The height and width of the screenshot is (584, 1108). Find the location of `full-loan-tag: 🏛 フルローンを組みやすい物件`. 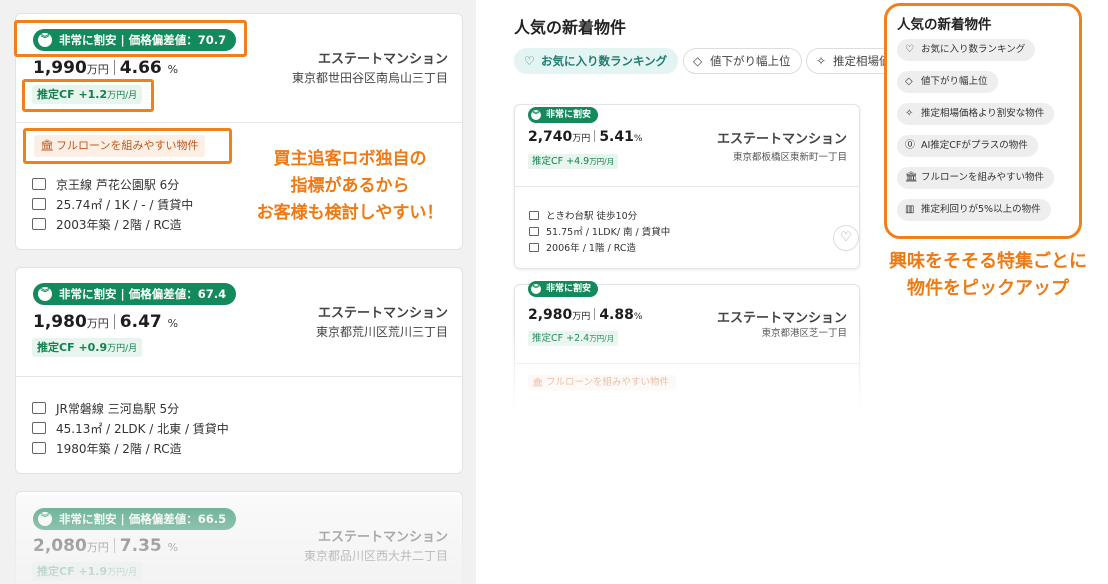

full-loan-tag: 🏛 フルローンを組みやすい物件 is located at coordinates (602, 383).